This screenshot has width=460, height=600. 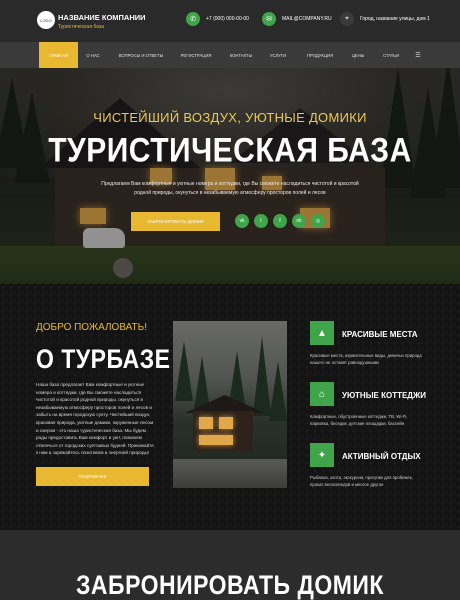 What do you see at coordinates (269, 19) in the screenshot?
I see `mail-icon: ✉` at bounding box center [269, 19].